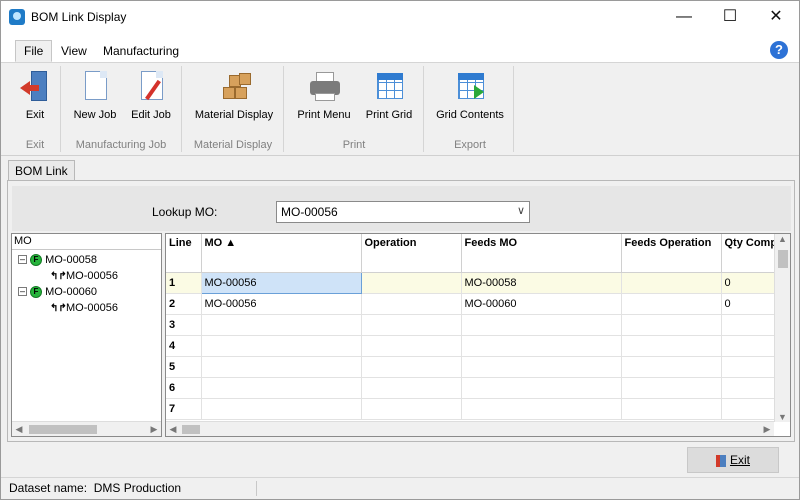 This screenshot has width=800, height=500. What do you see at coordinates (684, 17) in the screenshot?
I see `minimize-button: —` at bounding box center [684, 17].